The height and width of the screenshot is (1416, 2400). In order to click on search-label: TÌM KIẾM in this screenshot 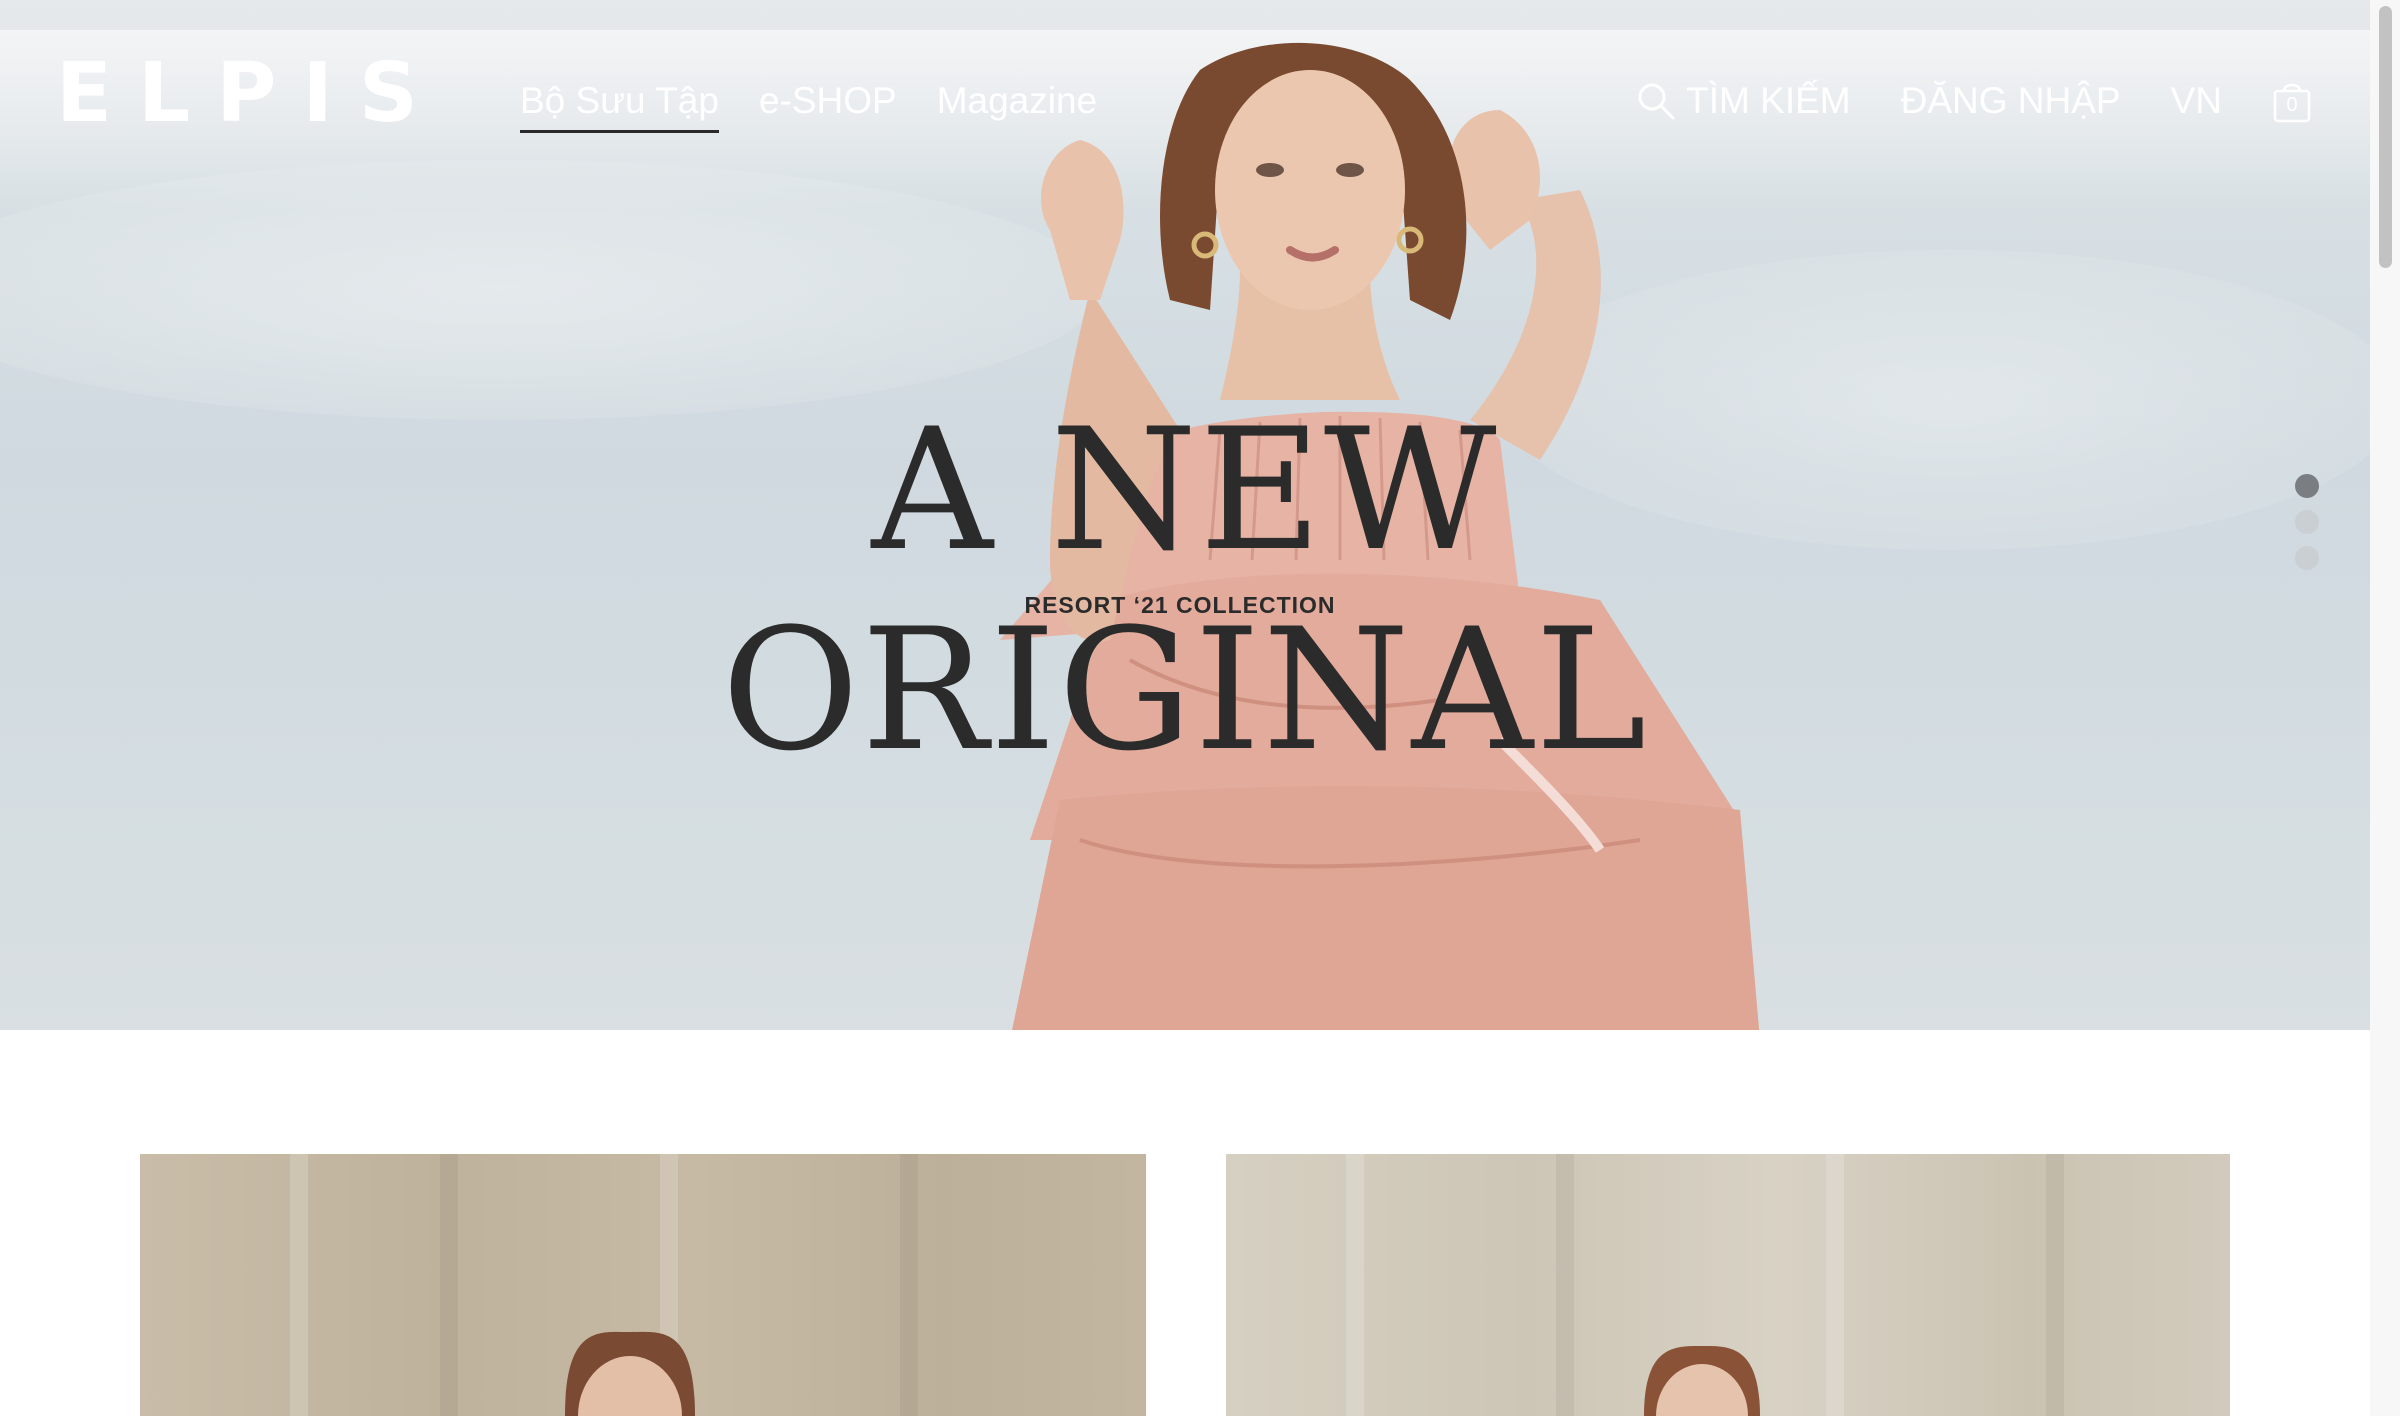, I will do `click(1768, 100)`.